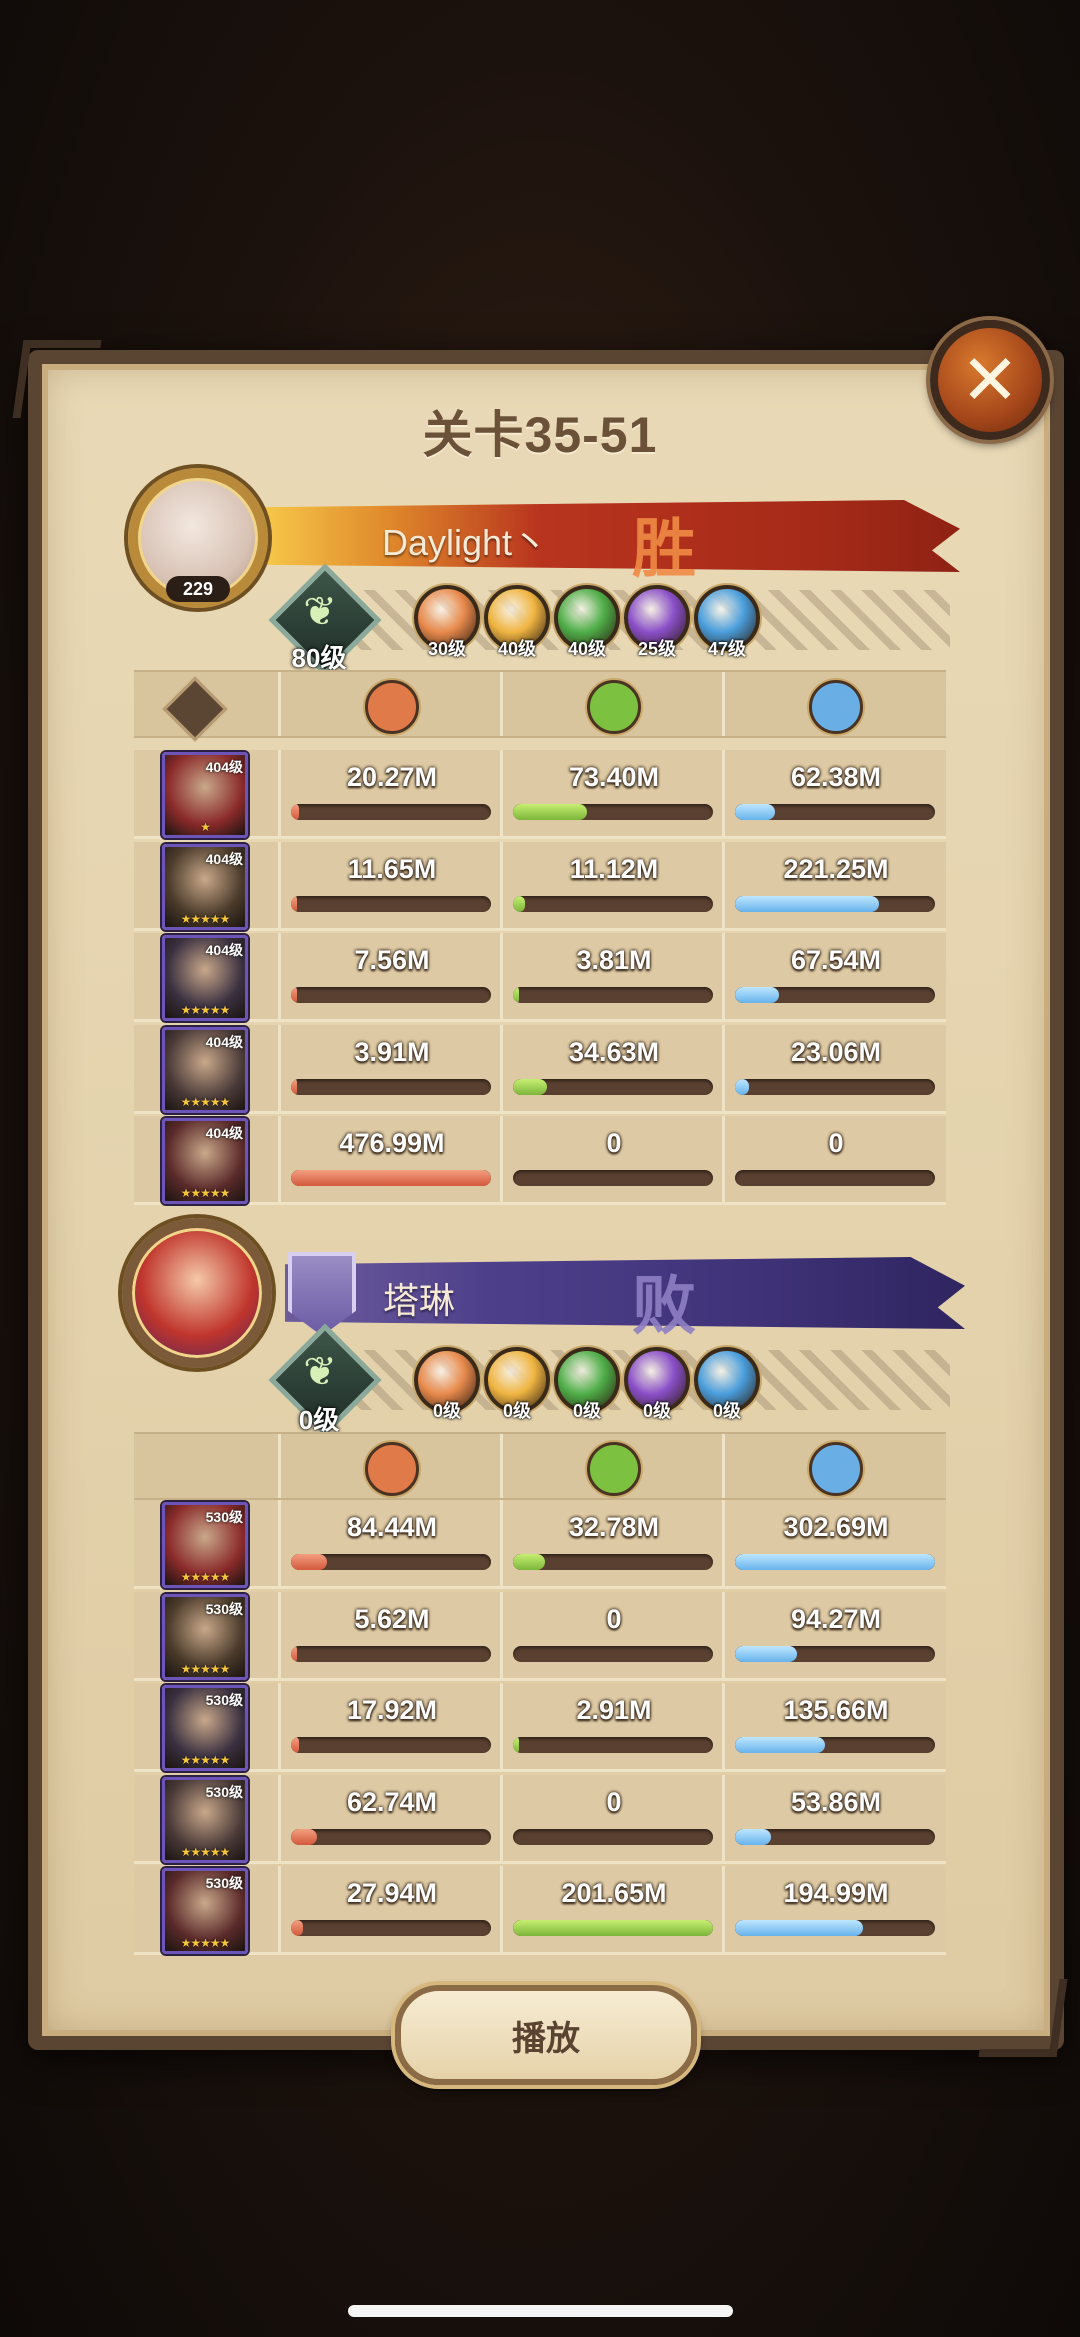 Image resolution: width=1080 pixels, height=2337 pixels. Describe the element at coordinates (834, 1543) in the screenshot. I see `tank-cell: 302.69M` at that location.